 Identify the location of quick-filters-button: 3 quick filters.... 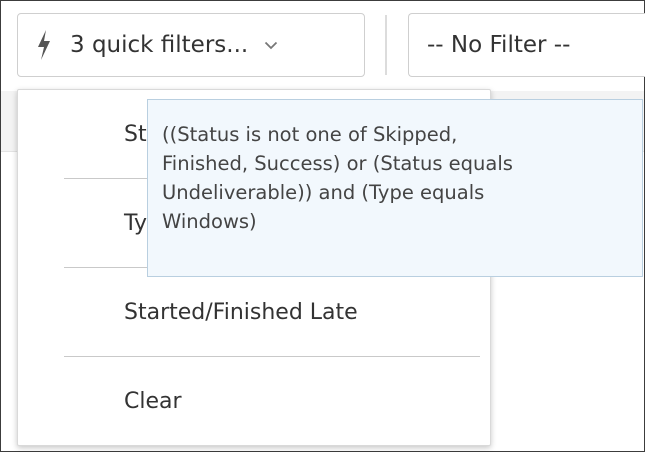
(191, 45).